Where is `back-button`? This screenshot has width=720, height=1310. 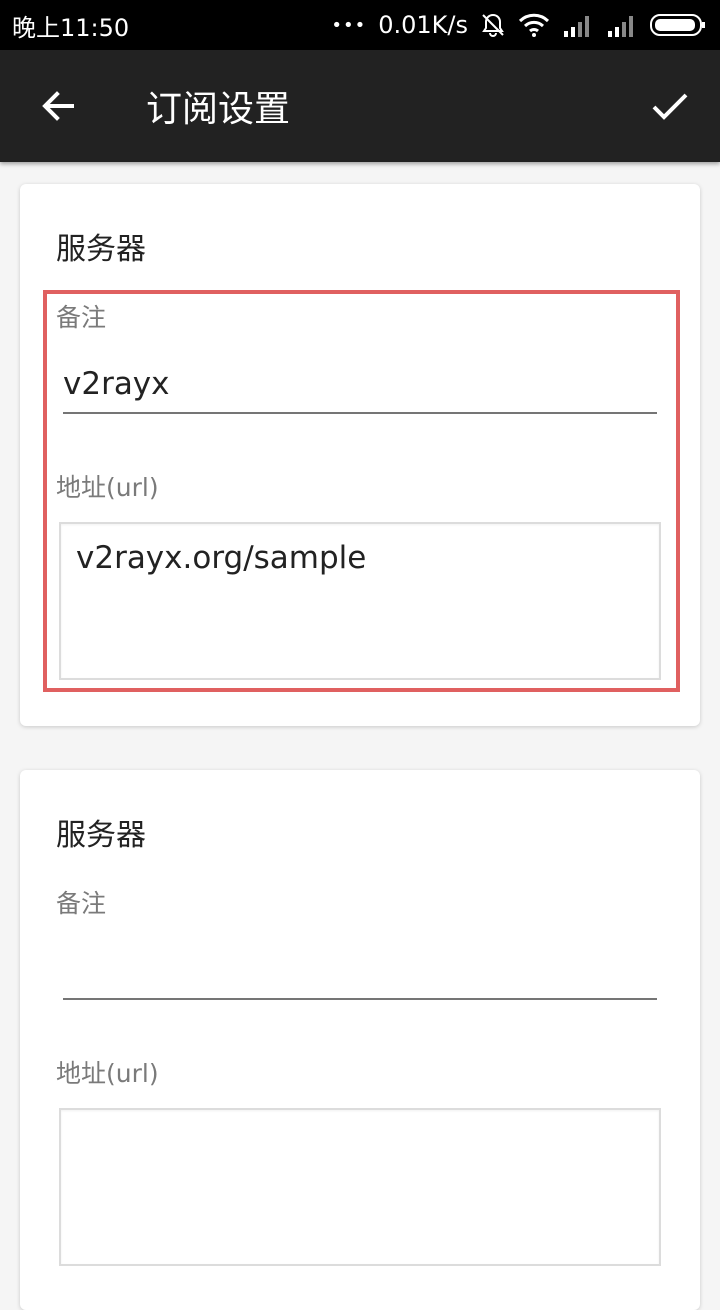 back-button is located at coordinates (58, 106).